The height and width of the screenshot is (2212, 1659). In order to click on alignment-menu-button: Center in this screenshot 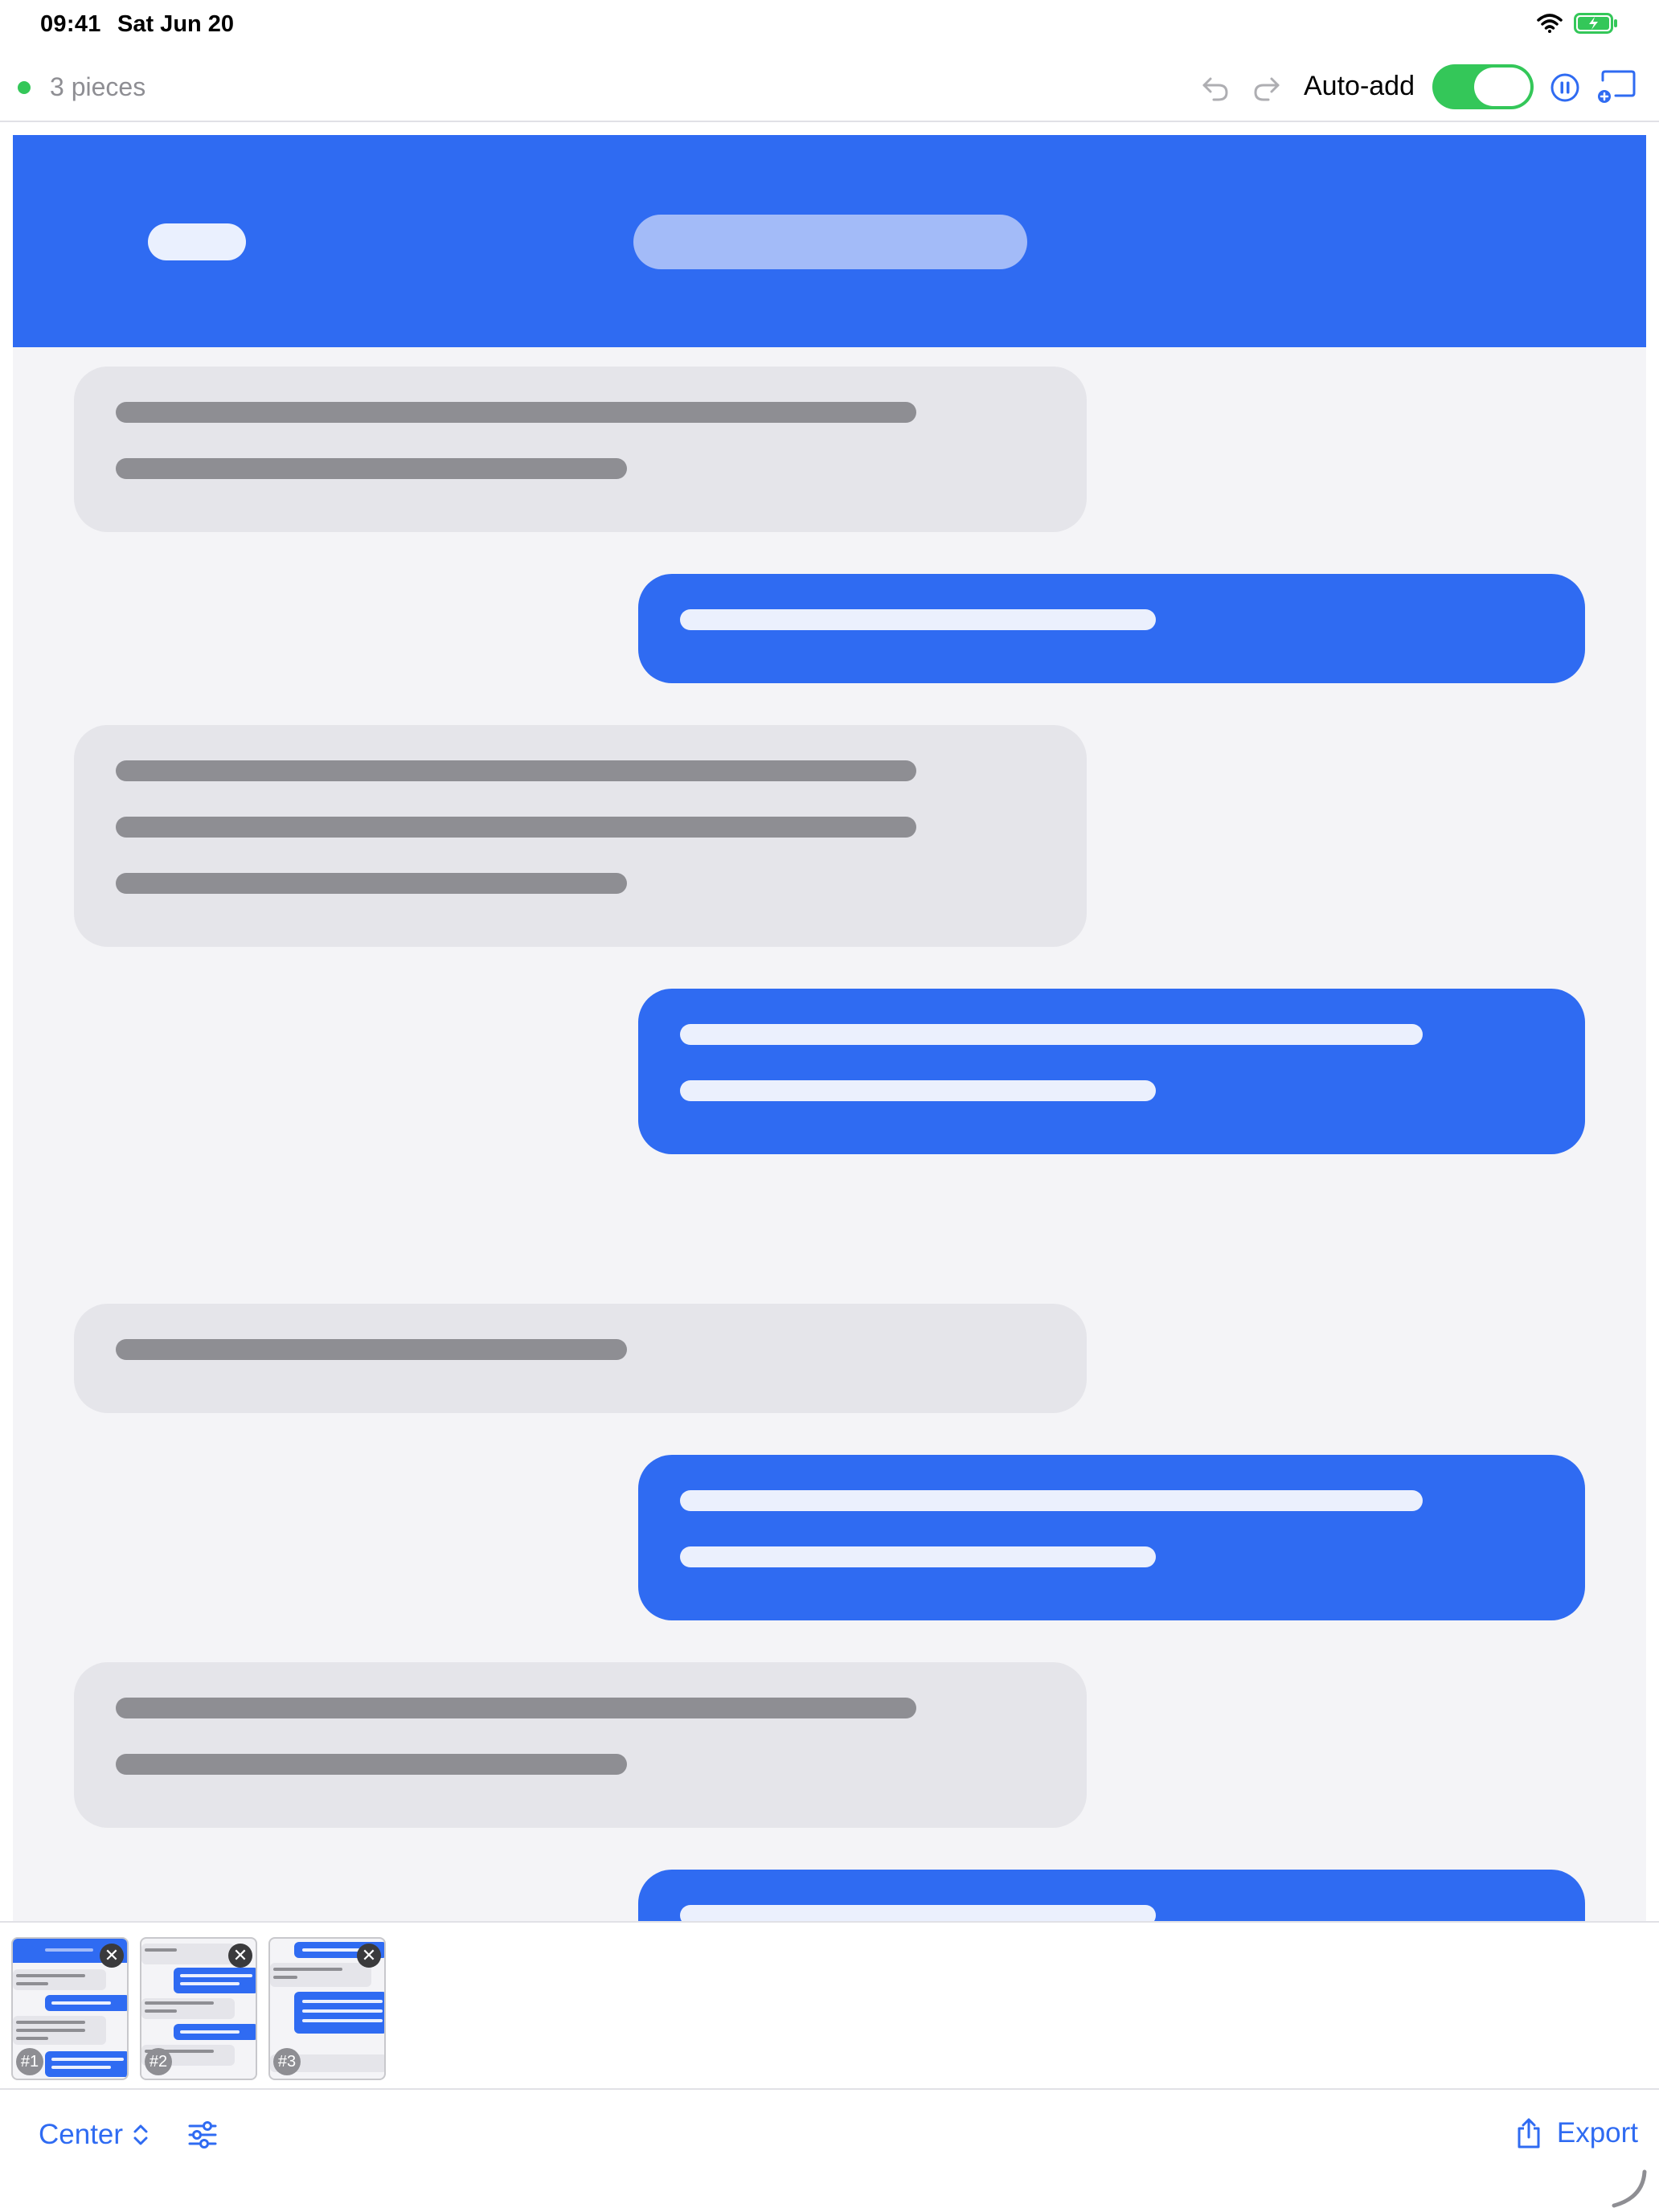, I will do `click(94, 2135)`.